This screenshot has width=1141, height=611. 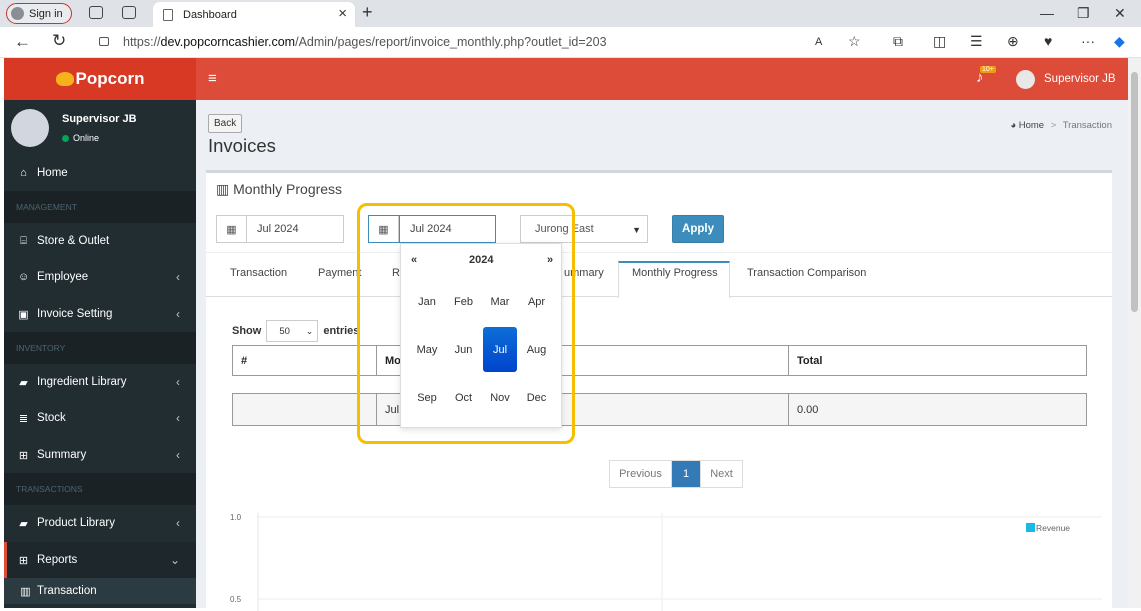 What do you see at coordinates (1031, 125) in the screenshot?
I see `breadcrumb-home: Home` at bounding box center [1031, 125].